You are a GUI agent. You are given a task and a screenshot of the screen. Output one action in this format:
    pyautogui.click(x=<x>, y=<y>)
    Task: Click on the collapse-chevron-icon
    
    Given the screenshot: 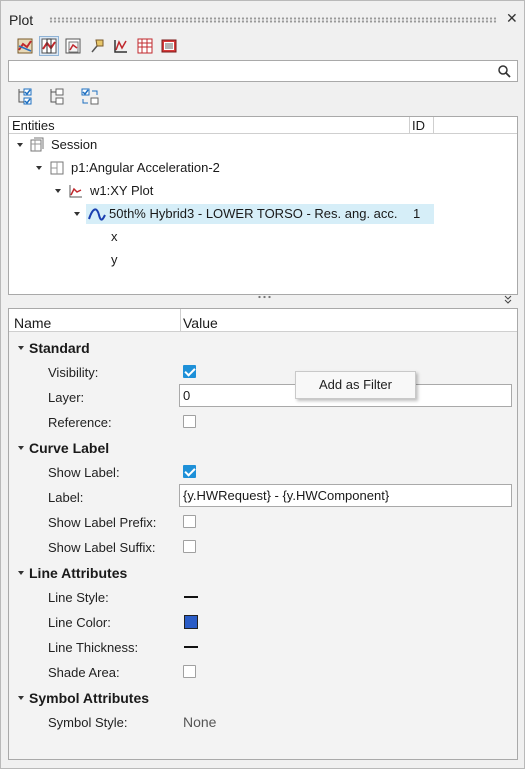 What is the action you would take?
    pyautogui.click(x=508, y=301)
    